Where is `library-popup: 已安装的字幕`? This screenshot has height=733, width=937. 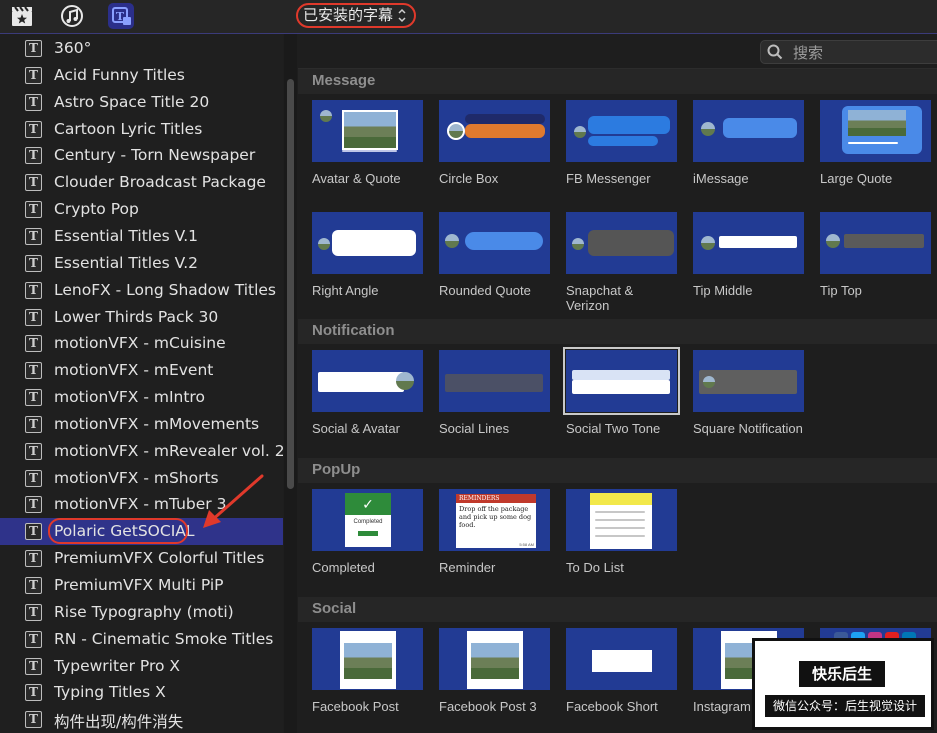
library-popup: 已安装的字幕 is located at coordinates (356, 15).